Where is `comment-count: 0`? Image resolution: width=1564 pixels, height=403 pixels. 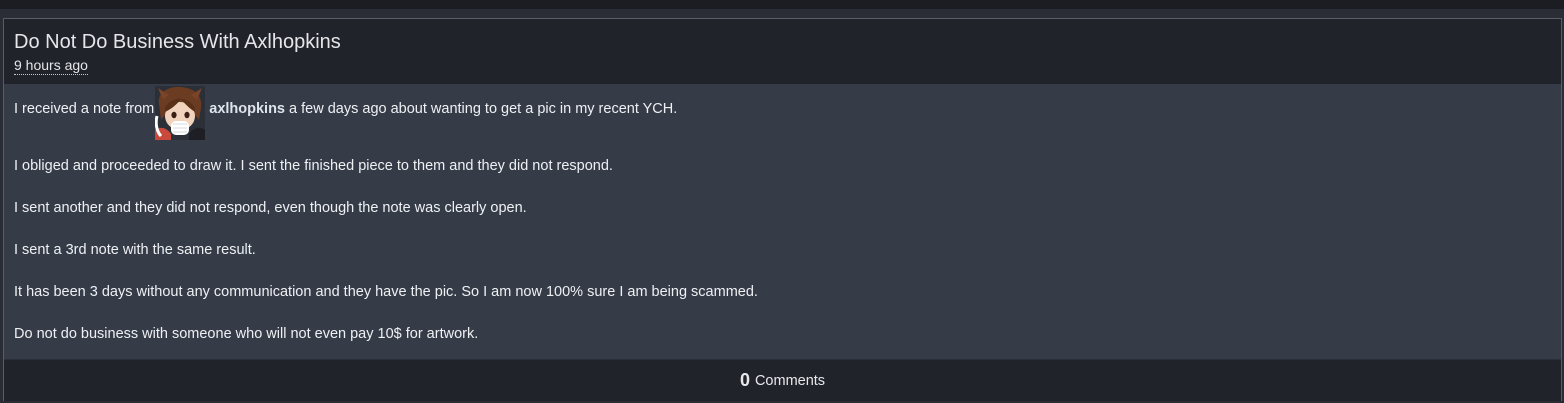 comment-count: 0 is located at coordinates (744, 380).